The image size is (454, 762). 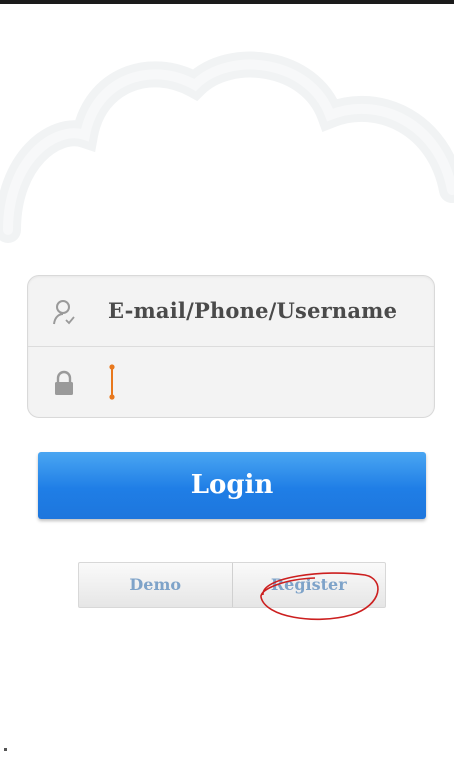 I want to click on text-cursor, so click(x=112, y=382).